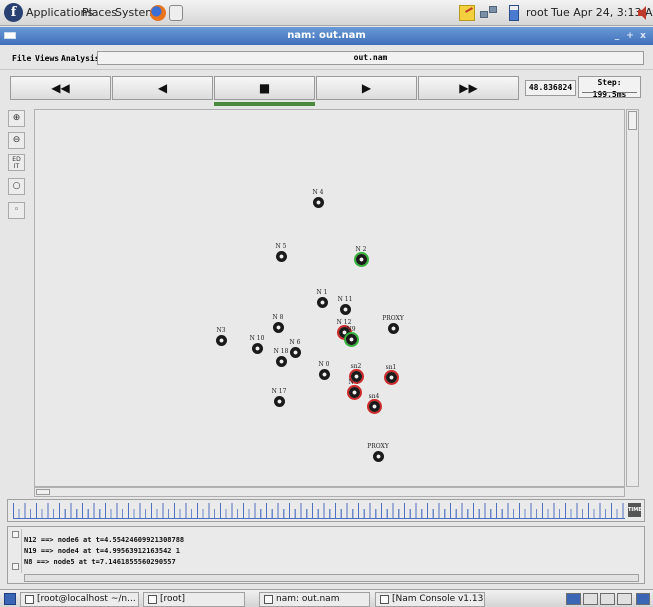 This screenshot has width=653, height=607. What do you see at coordinates (366, 88) in the screenshot?
I see `play-button: ▶` at bounding box center [366, 88].